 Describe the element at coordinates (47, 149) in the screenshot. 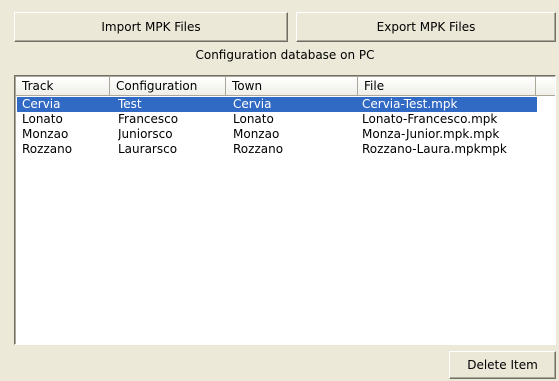

I see `cell-track: Rozzano` at that location.